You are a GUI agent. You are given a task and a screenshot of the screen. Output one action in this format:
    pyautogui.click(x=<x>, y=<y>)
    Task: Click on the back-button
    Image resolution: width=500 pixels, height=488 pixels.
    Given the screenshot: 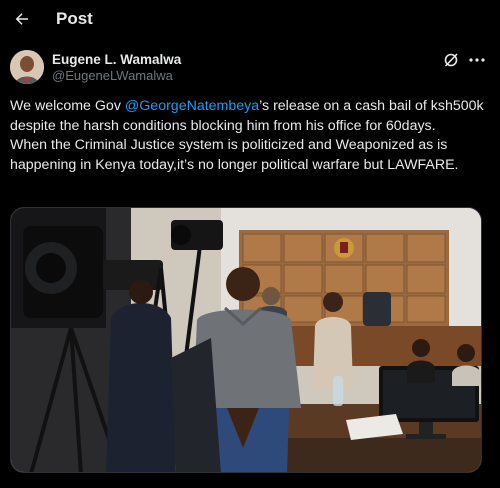 What is the action you would take?
    pyautogui.click(x=22, y=19)
    